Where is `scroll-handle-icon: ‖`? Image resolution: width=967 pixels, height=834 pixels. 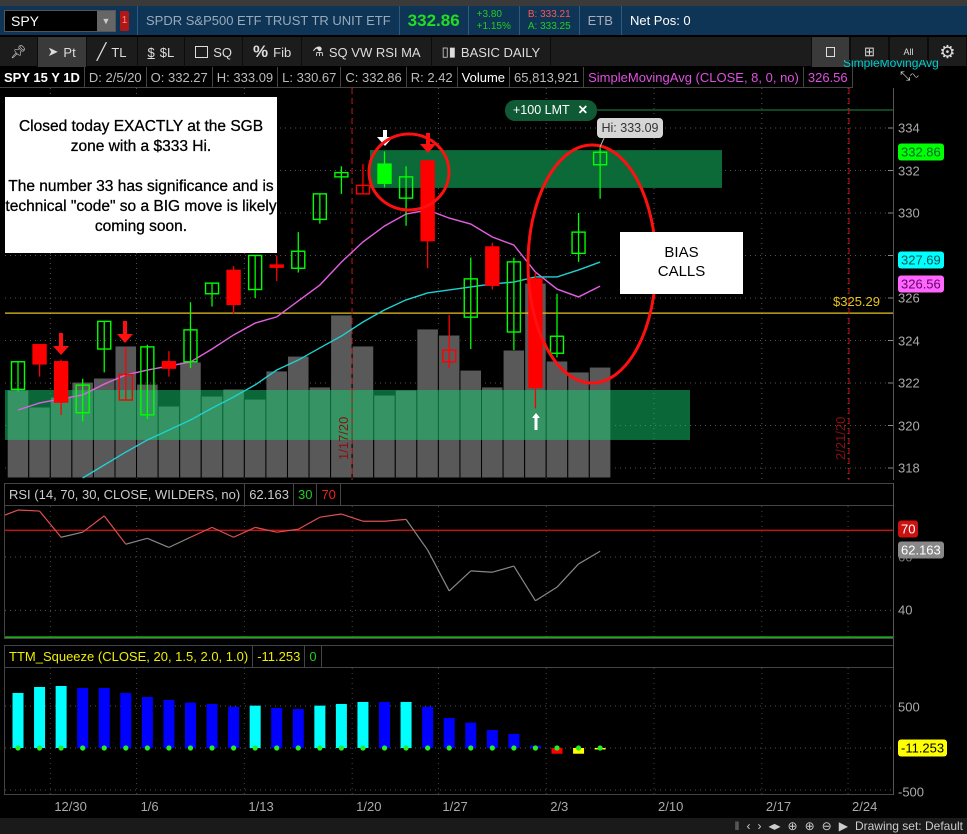
scroll-handle-icon: ‖ is located at coordinates (737, 826).